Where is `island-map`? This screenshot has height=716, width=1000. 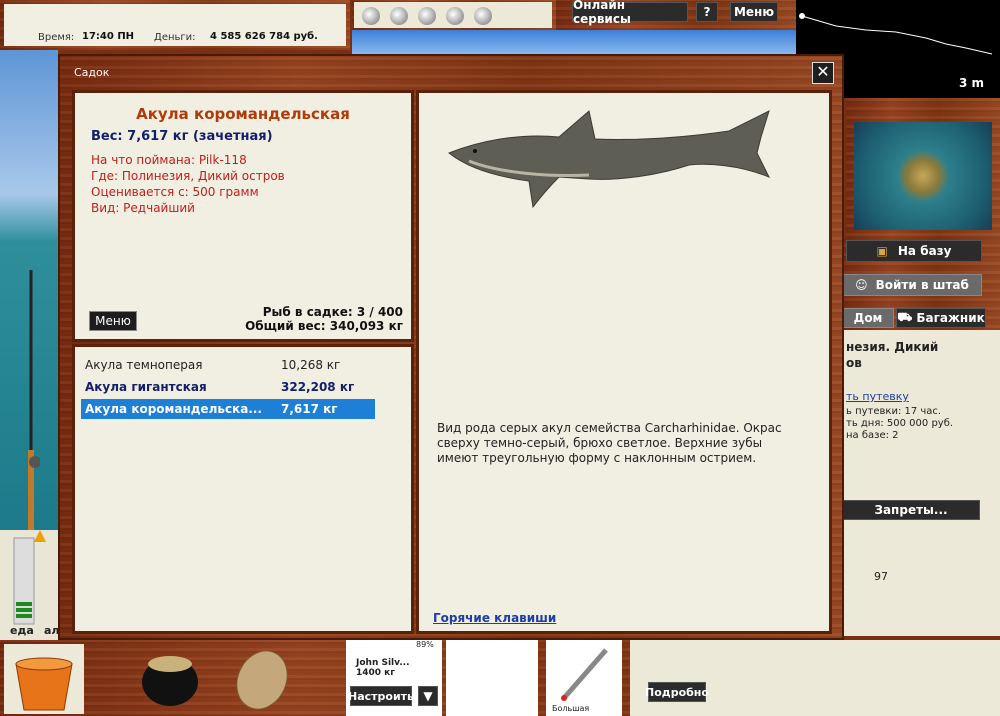 island-map is located at coordinates (923, 176).